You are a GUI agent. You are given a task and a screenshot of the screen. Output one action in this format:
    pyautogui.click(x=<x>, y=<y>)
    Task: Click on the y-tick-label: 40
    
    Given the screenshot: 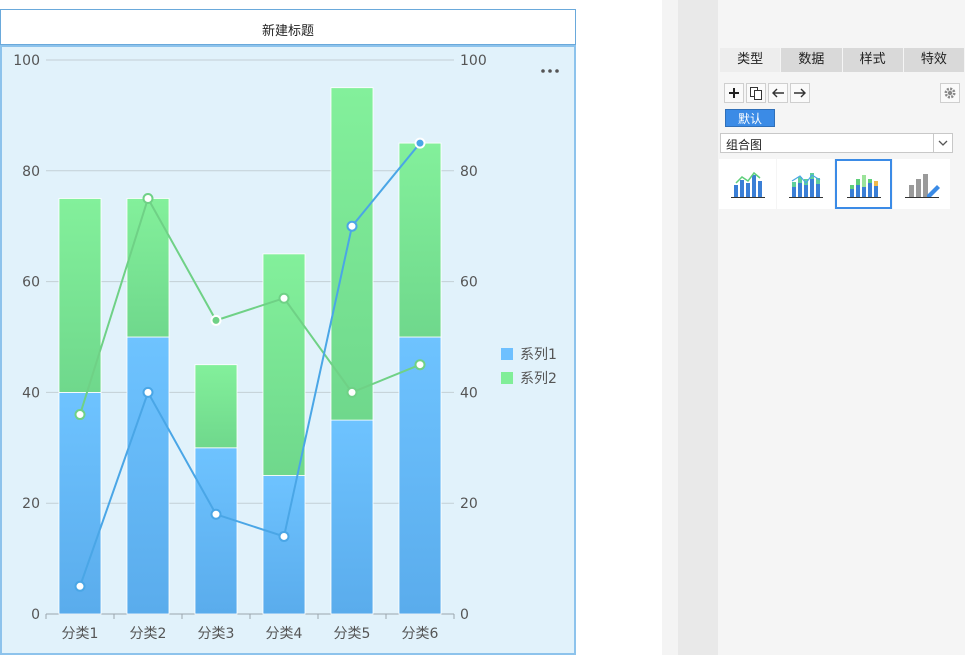 What is the action you would take?
    pyautogui.click(x=31, y=393)
    